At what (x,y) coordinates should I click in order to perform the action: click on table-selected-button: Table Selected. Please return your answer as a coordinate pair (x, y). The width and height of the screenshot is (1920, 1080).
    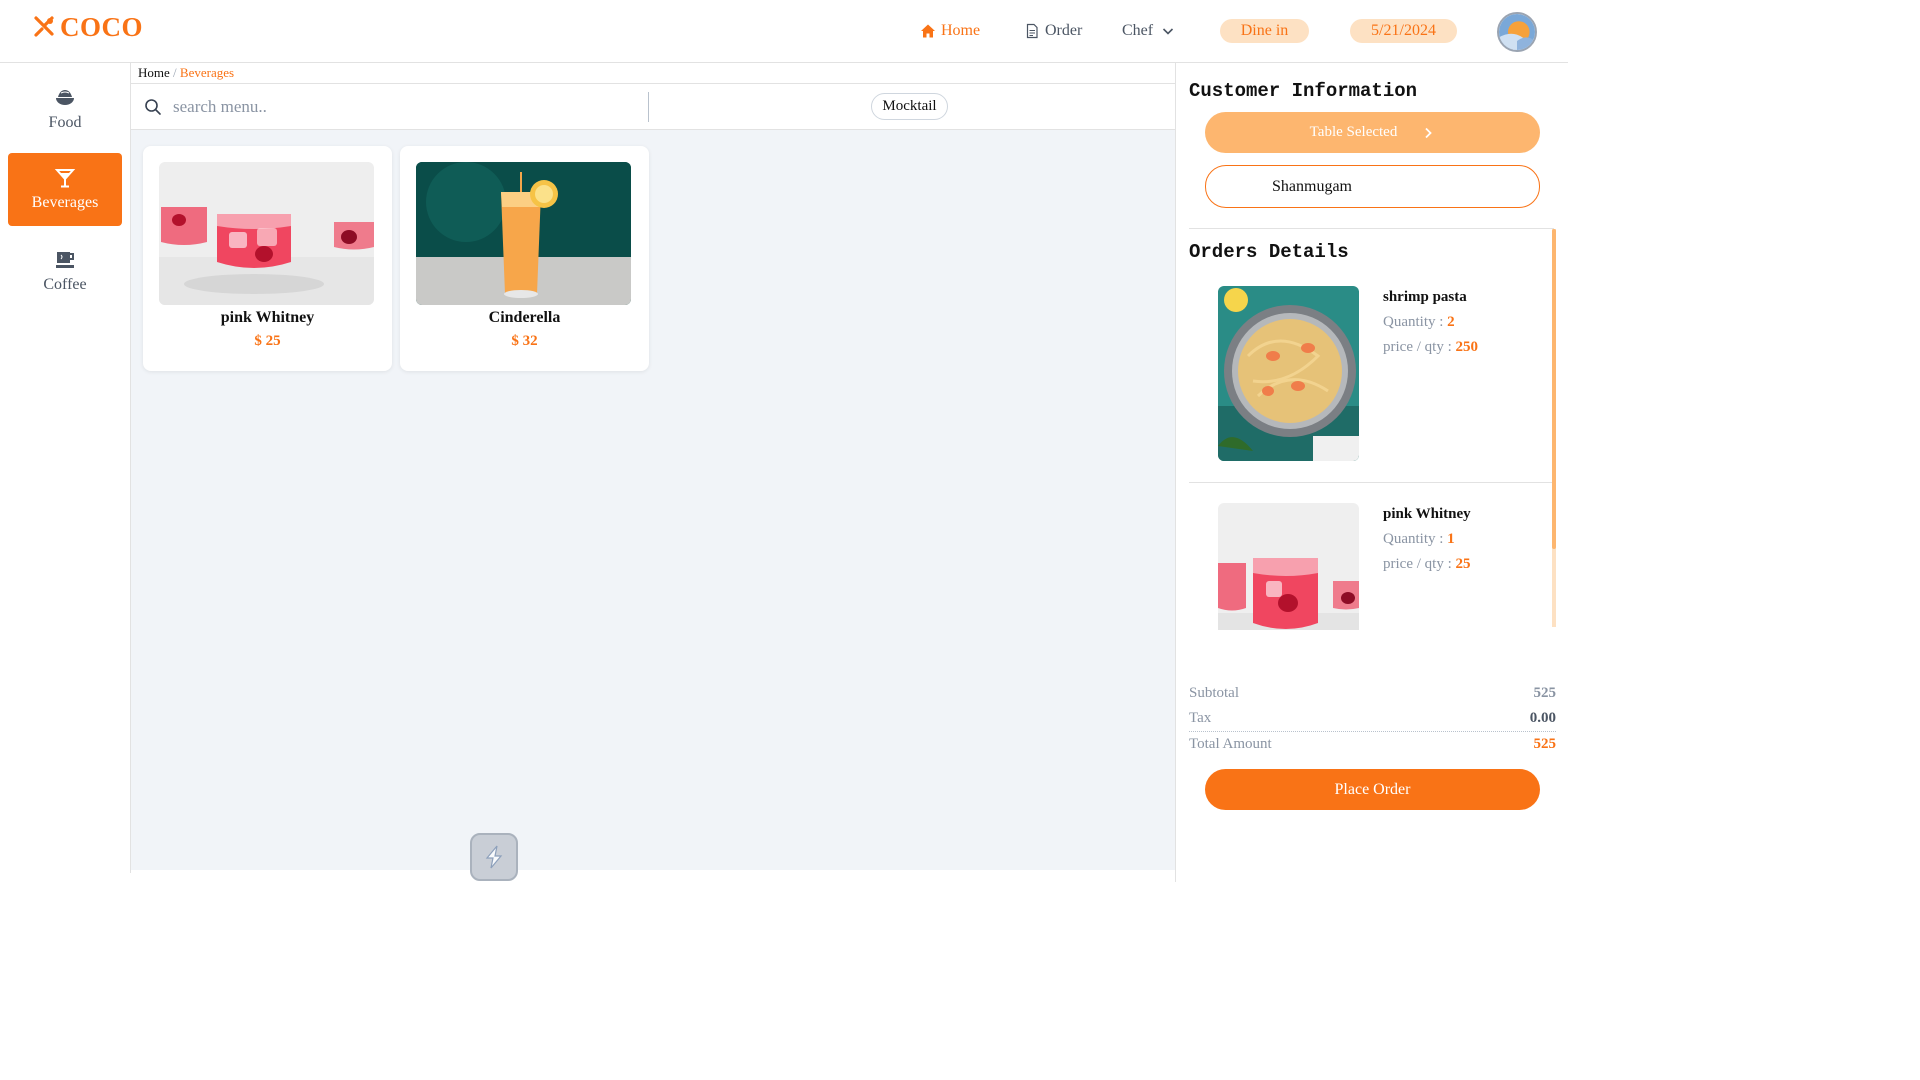
    Looking at the image, I should click on (1372, 132).